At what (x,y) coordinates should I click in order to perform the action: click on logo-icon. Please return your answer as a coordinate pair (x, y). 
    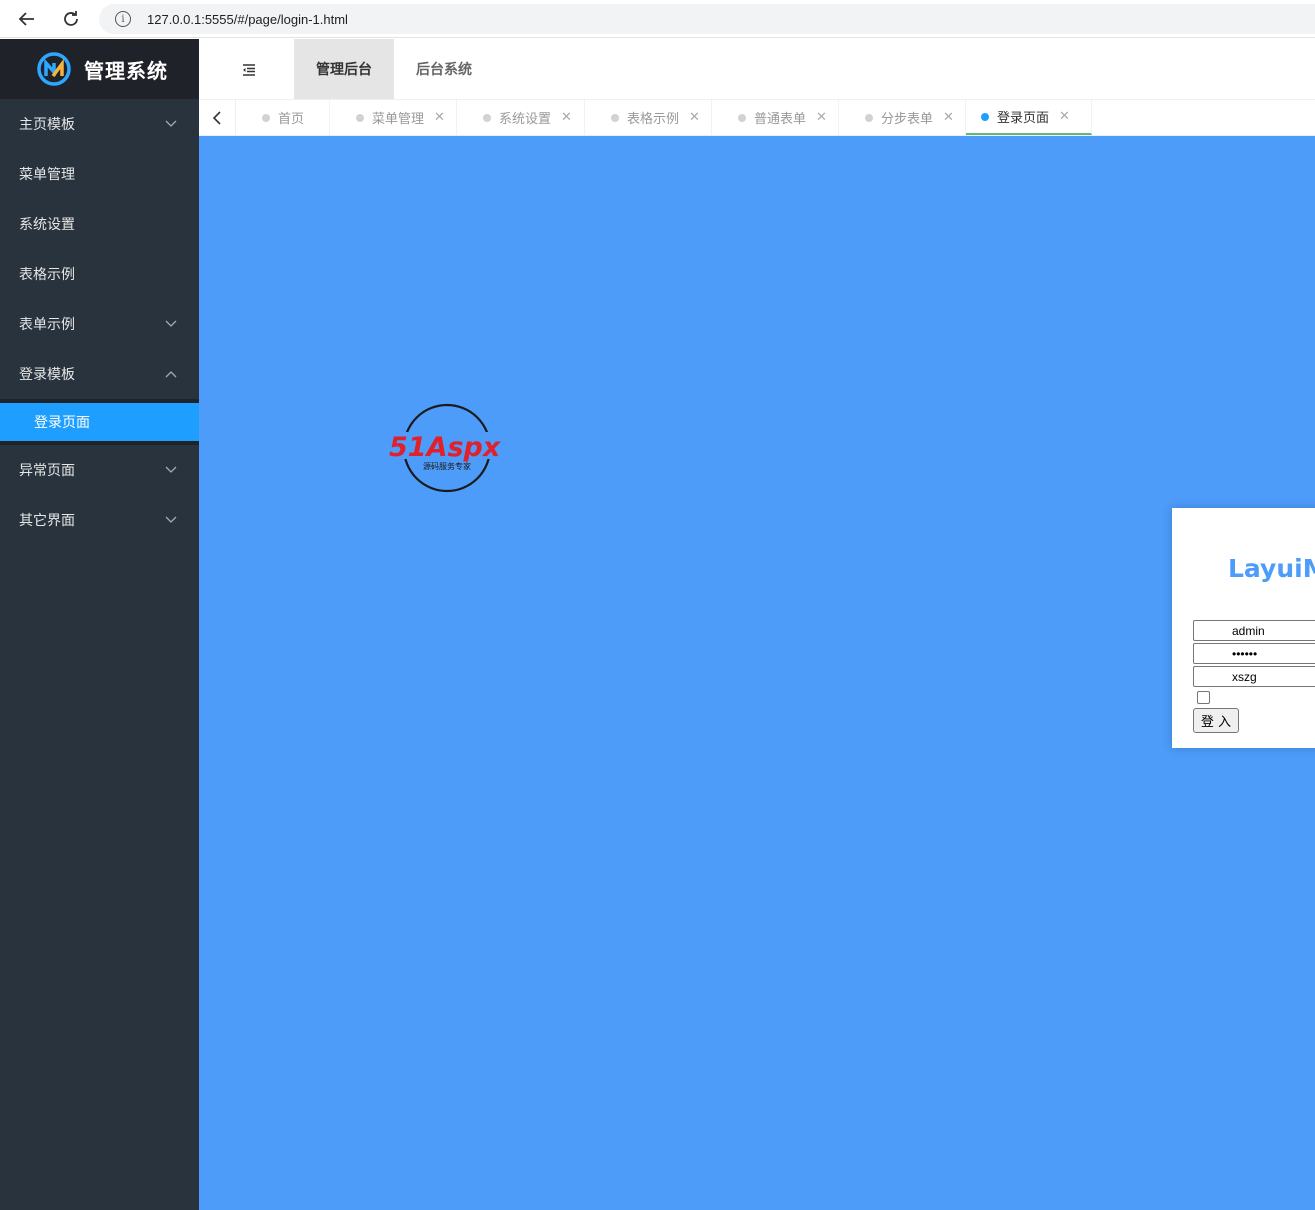
    Looking at the image, I should click on (54, 69).